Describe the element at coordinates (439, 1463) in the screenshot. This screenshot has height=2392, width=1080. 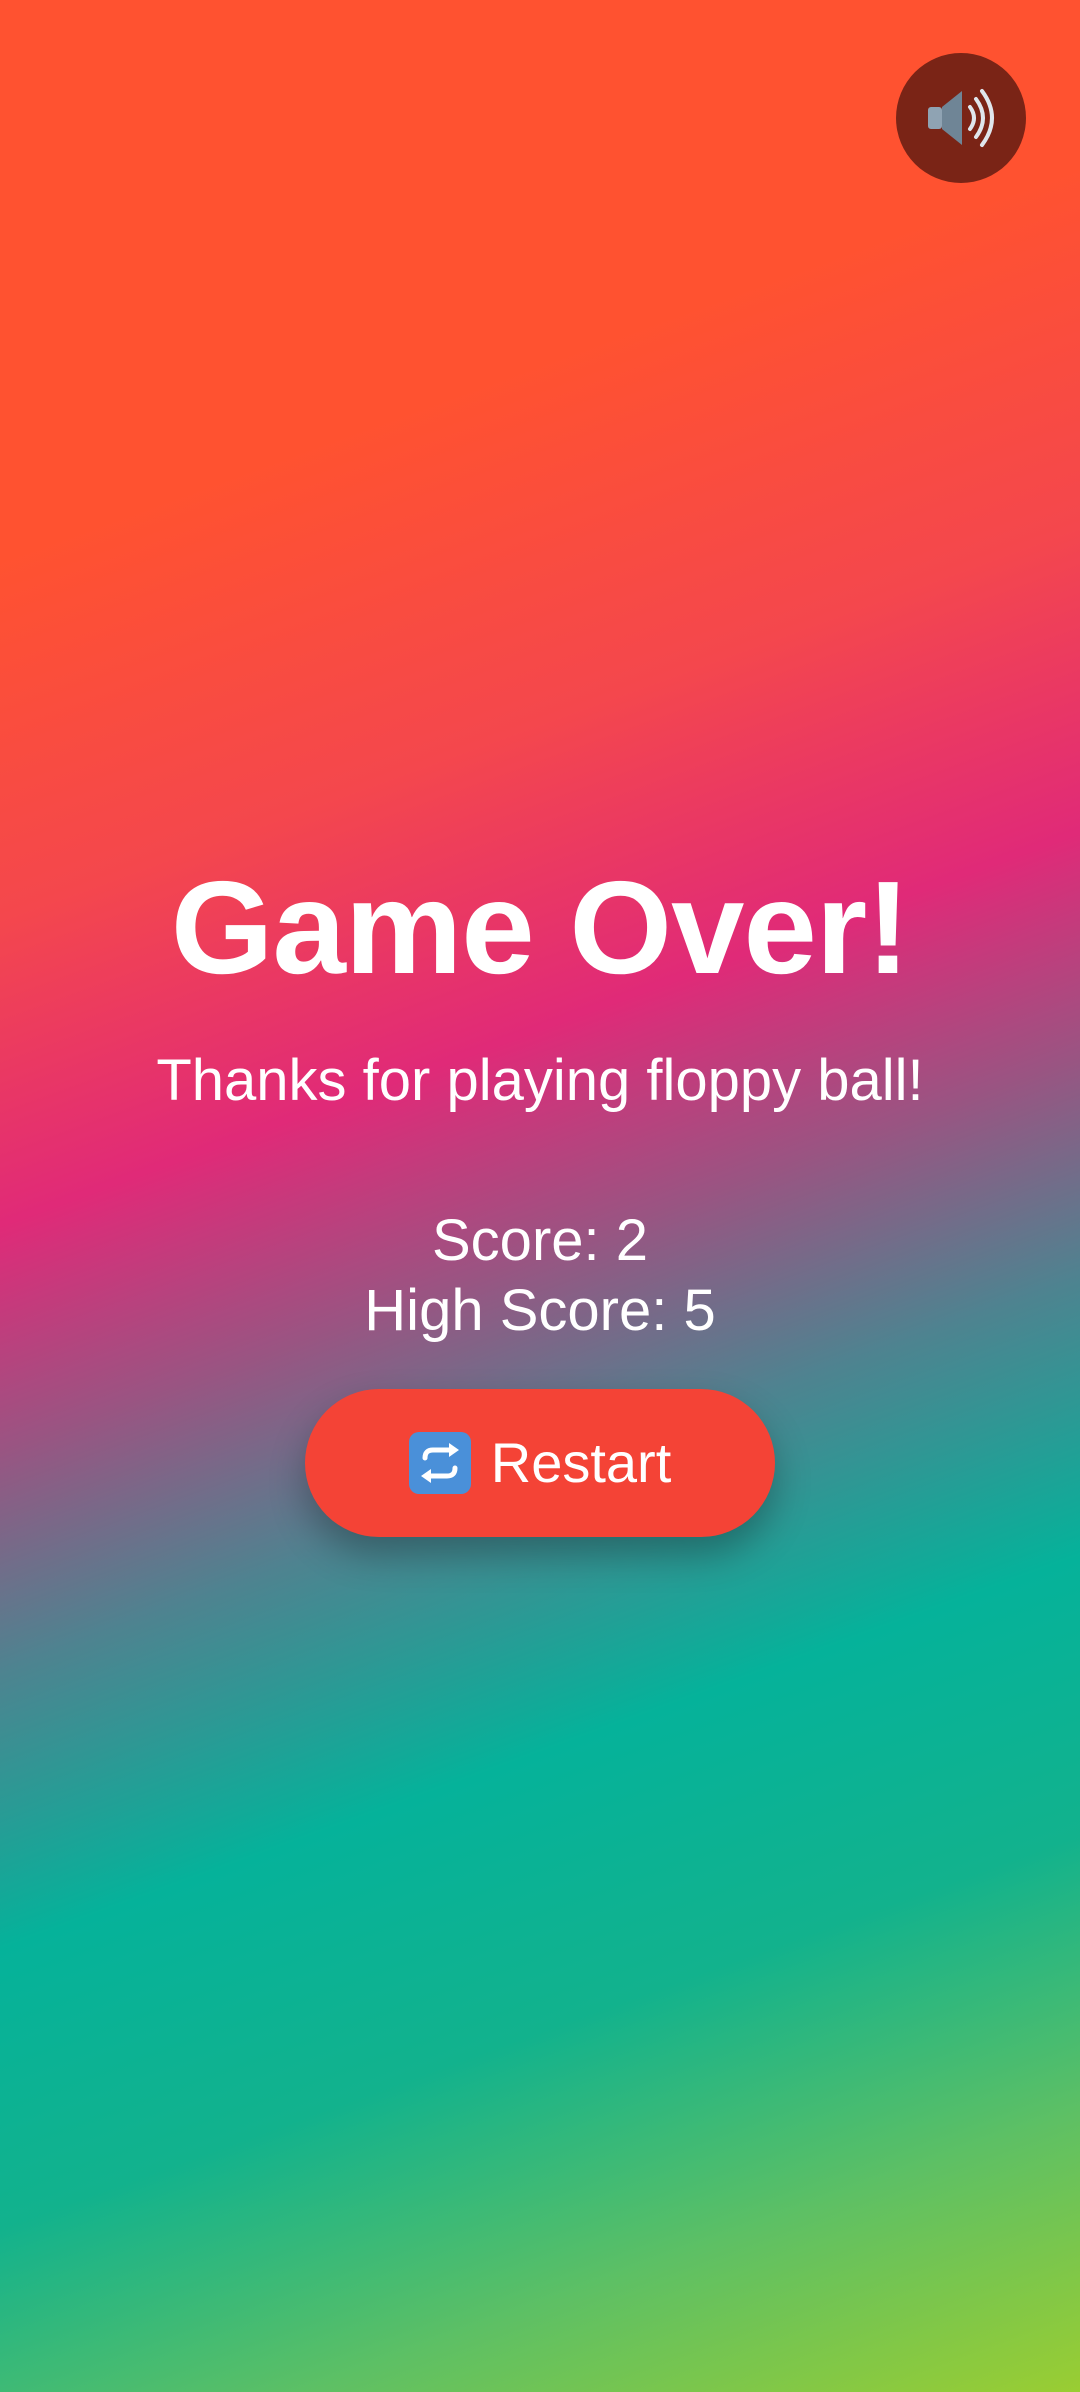
I see `repeat-arrows-icon` at that location.